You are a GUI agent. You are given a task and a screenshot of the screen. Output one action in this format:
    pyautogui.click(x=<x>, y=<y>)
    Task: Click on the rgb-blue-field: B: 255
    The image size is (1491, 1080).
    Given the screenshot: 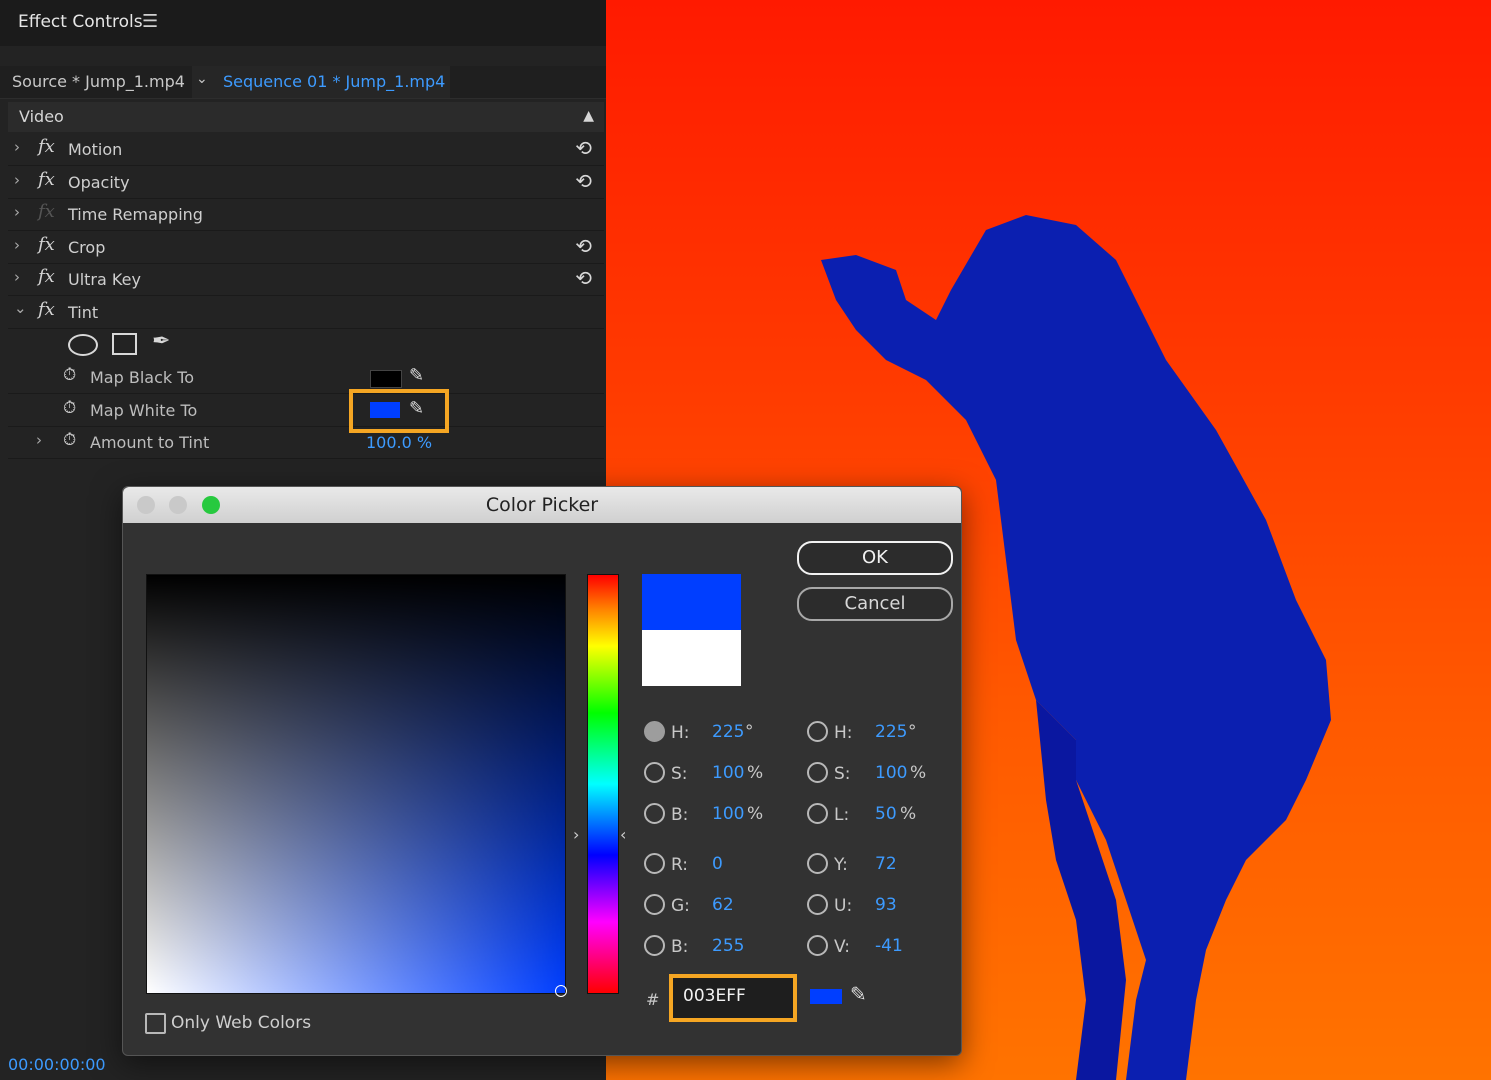 What is the action you would take?
    pyautogui.click(x=714, y=947)
    